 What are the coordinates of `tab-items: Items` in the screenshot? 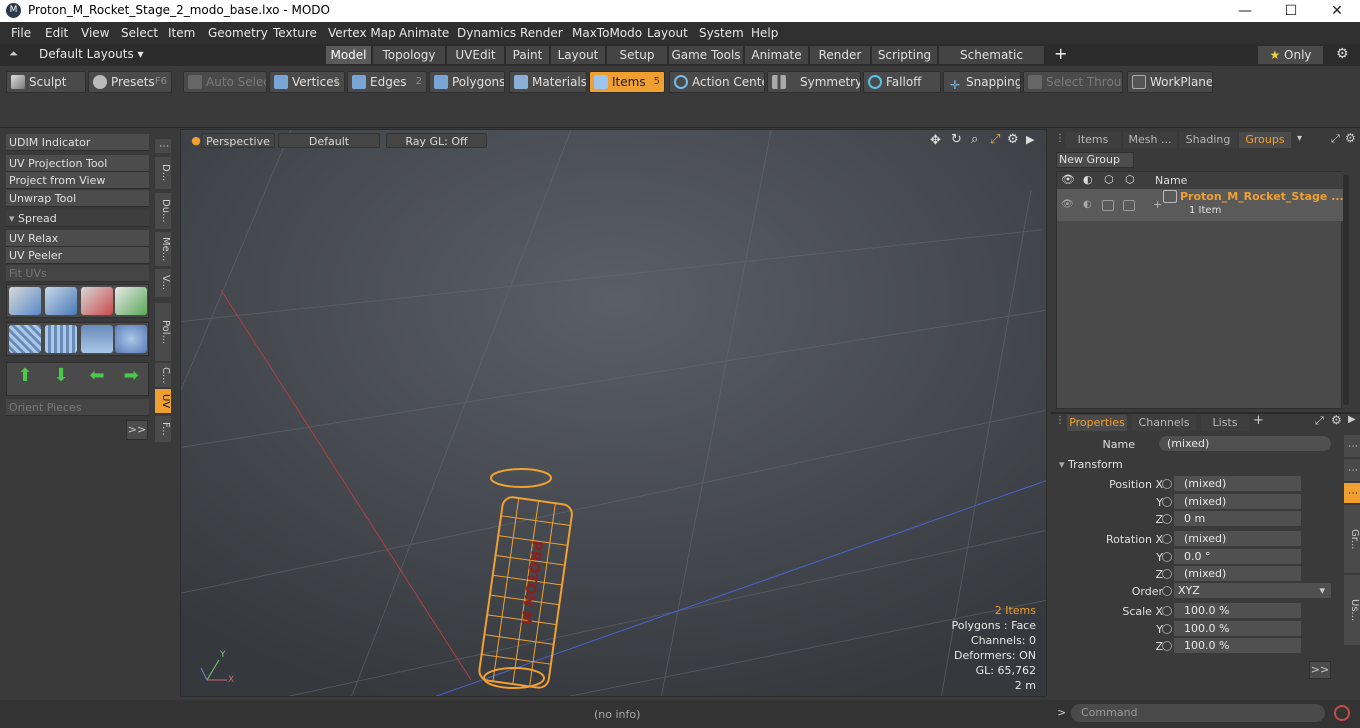 It's located at (1093, 140).